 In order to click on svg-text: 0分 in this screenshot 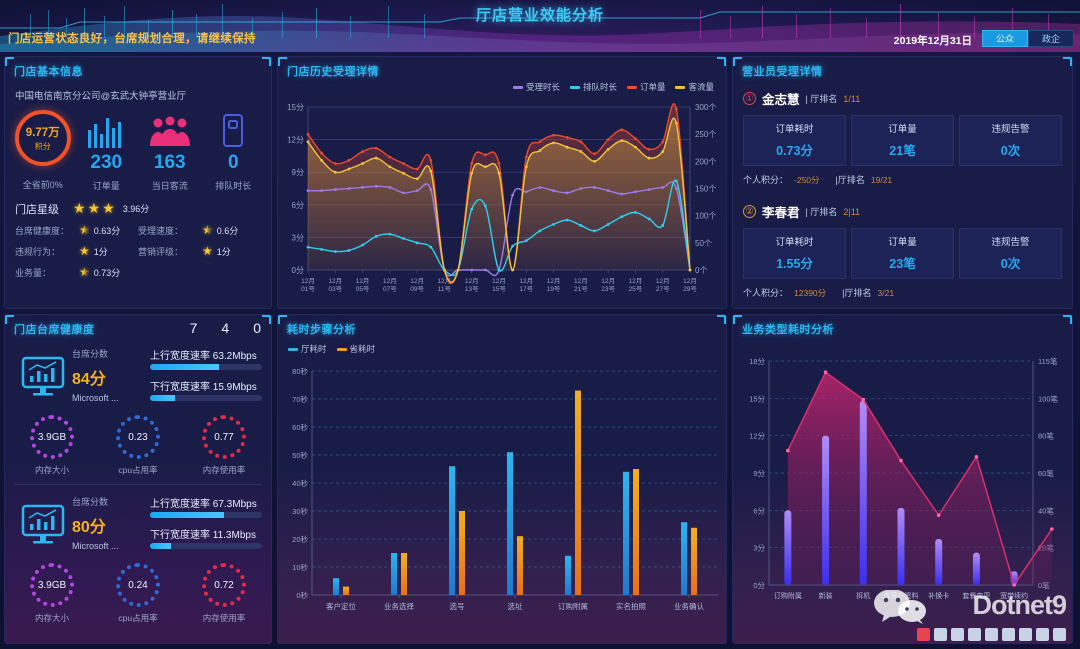, I will do `click(759, 585)`.